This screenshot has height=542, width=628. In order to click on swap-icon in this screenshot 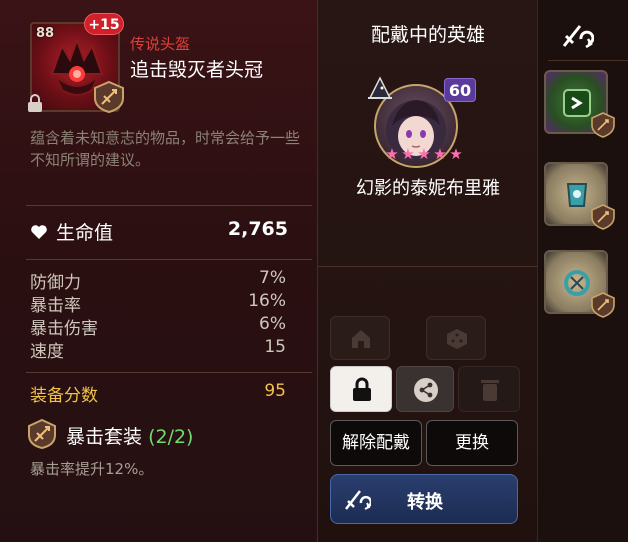, I will do `click(577, 36)`.